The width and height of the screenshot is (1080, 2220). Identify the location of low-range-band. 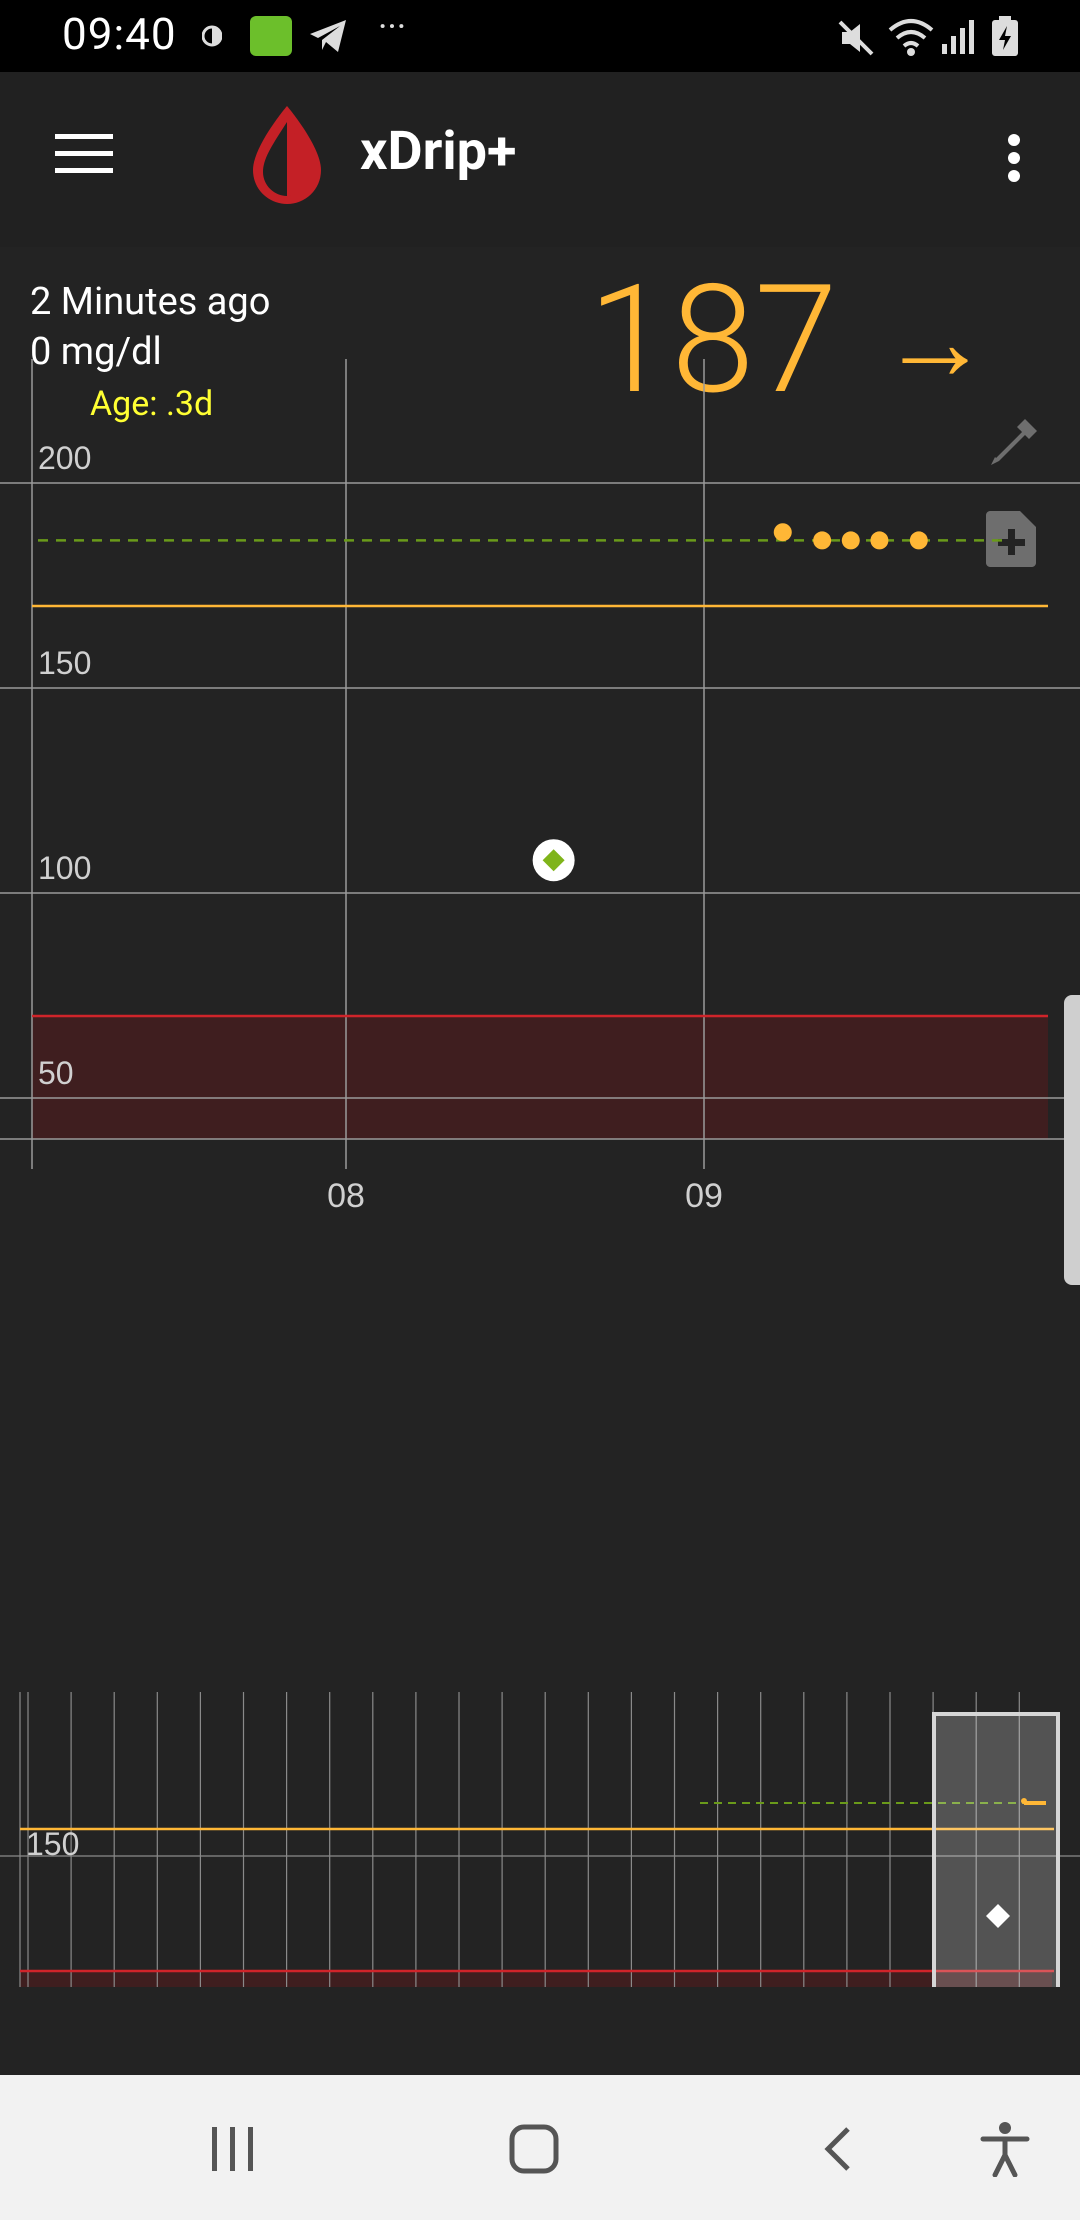
(540, 1077).